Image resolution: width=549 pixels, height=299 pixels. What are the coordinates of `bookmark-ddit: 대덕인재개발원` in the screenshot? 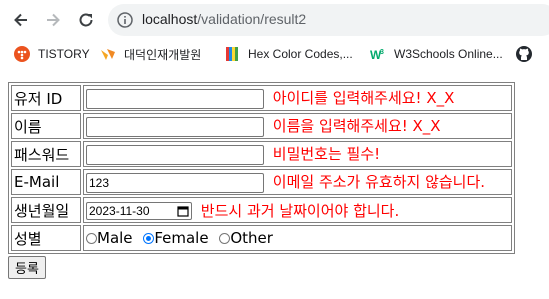 It's located at (150, 54).